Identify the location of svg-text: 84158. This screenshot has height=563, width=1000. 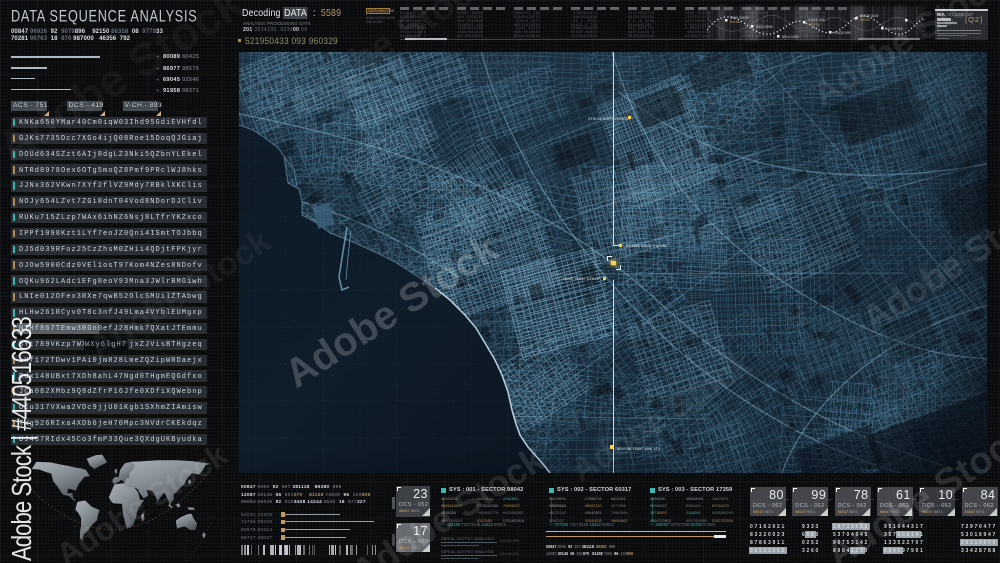
(735, 22).